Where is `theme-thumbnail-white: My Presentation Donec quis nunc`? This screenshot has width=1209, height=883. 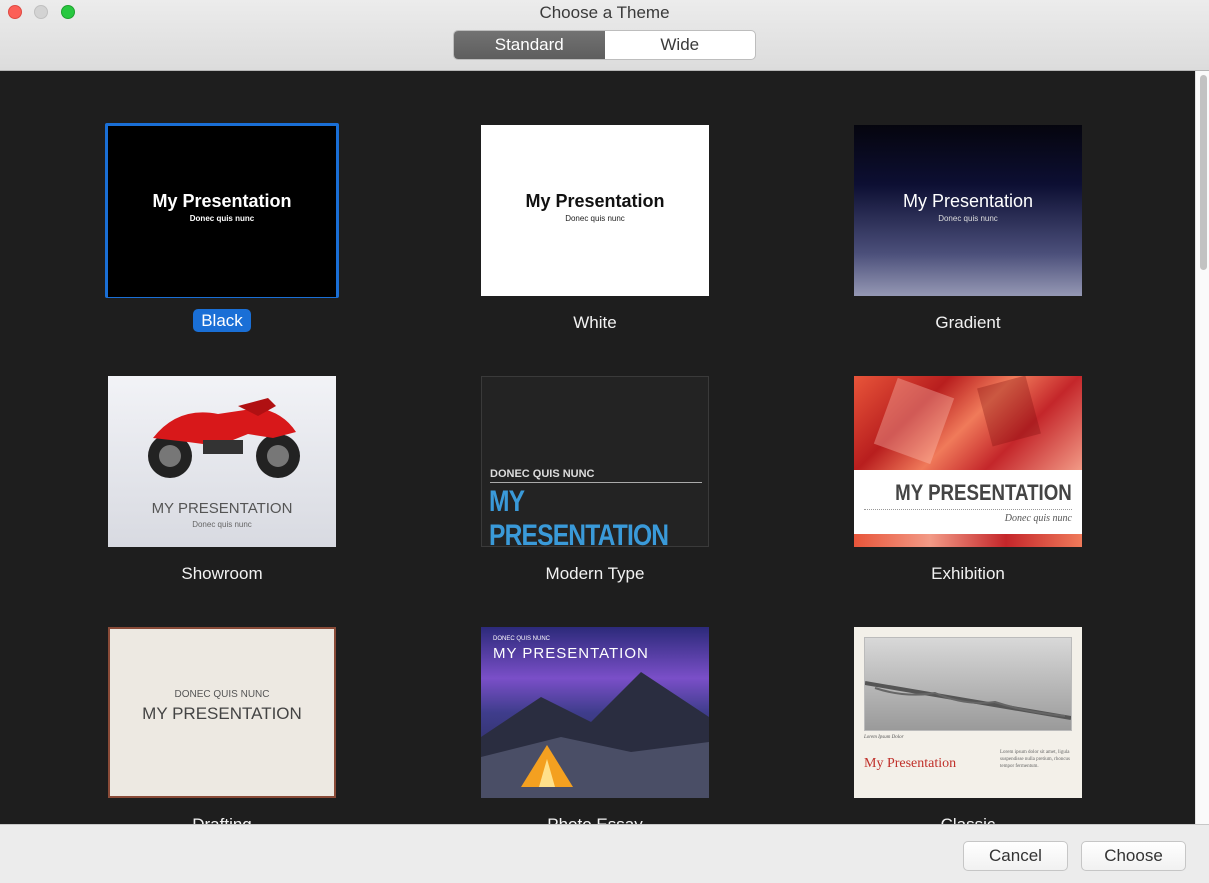 theme-thumbnail-white: My Presentation Donec quis nunc is located at coordinates (595, 210).